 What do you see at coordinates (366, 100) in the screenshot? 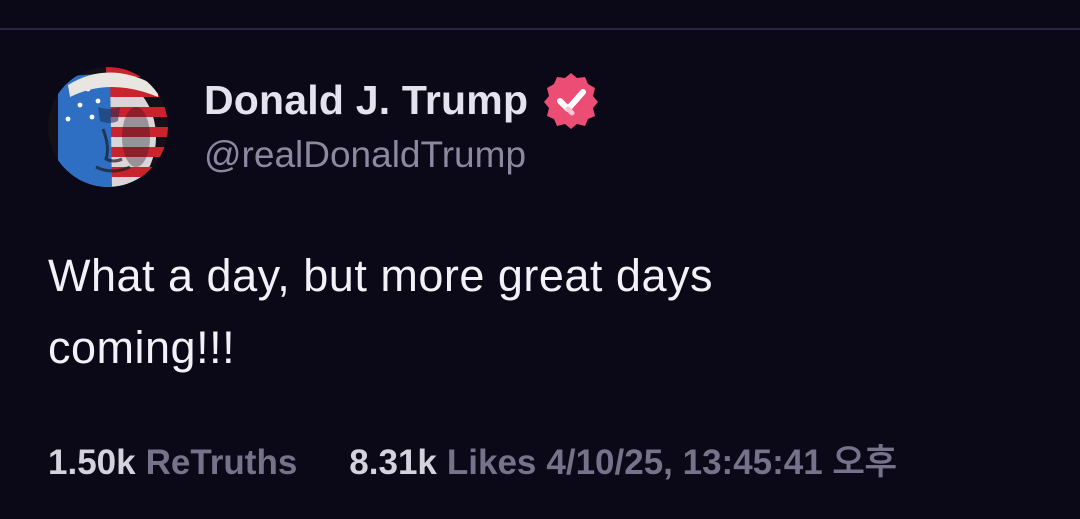
I see `display-name: Donald J. Trump` at bounding box center [366, 100].